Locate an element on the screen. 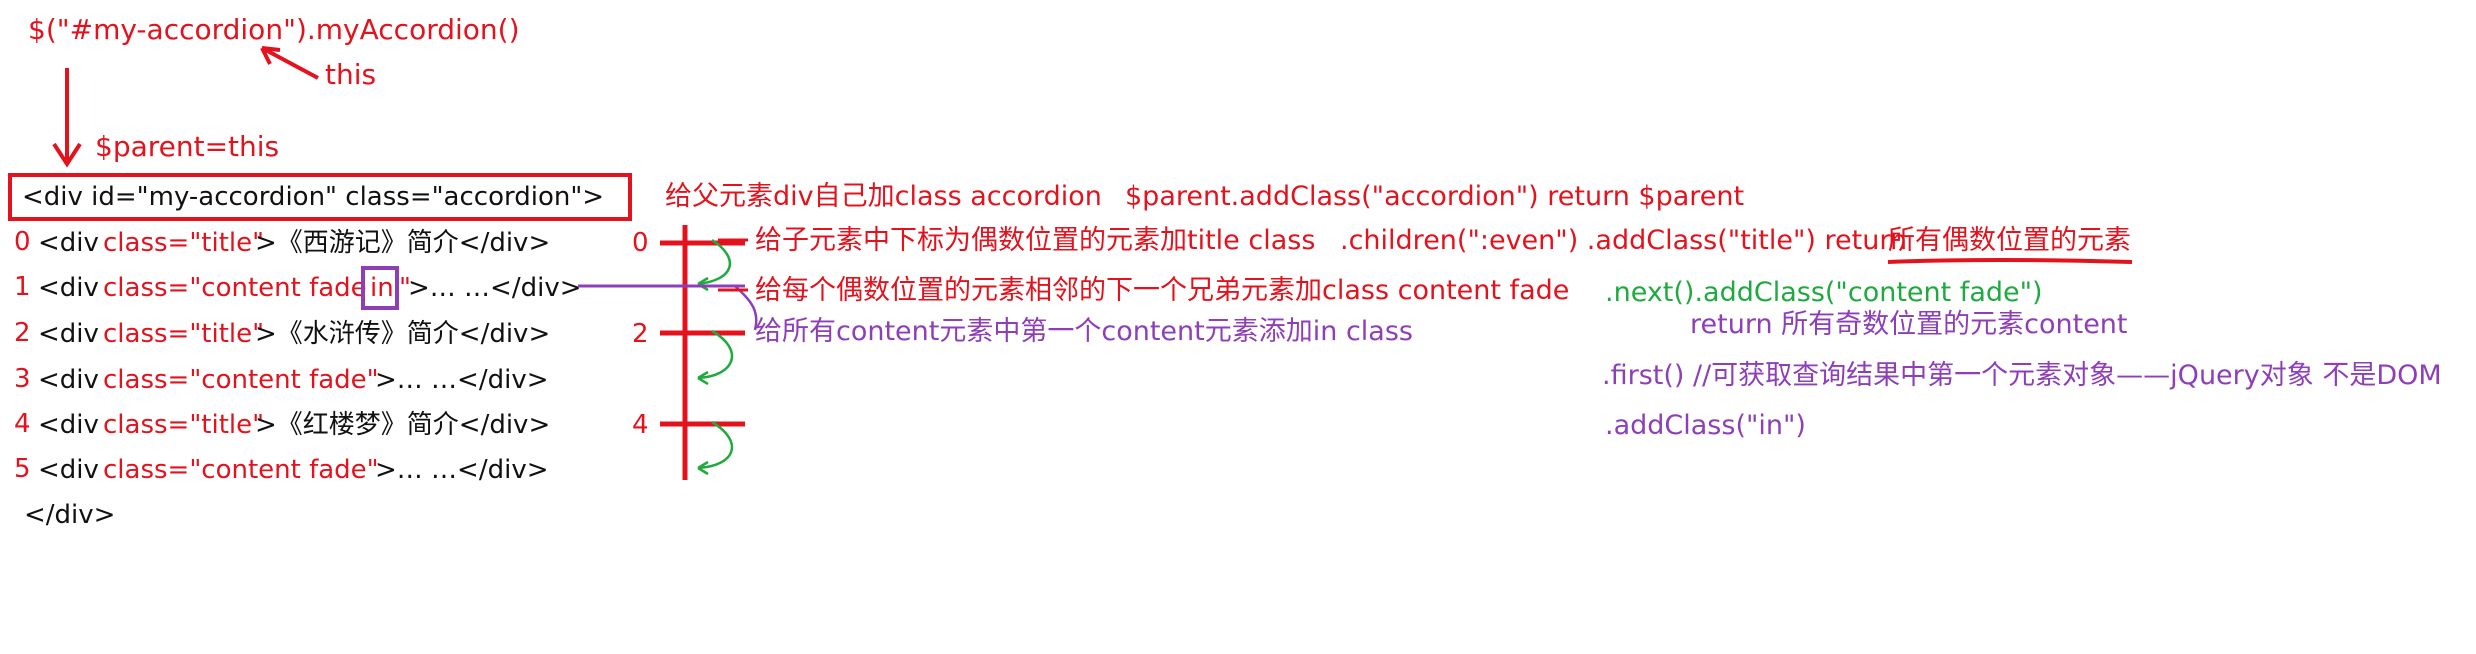 The image size is (2476, 654). root-tag-box is located at coordinates (320, 197).